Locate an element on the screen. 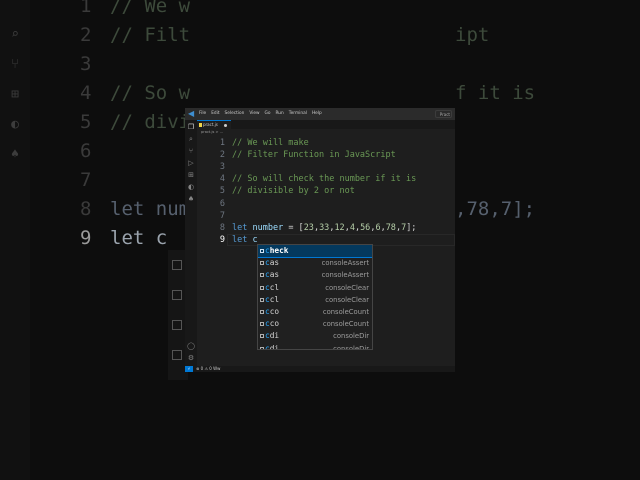  background-activity-bar: ⌕ ⑂ ⊞ ◐ ♠ is located at coordinates (15, 240).